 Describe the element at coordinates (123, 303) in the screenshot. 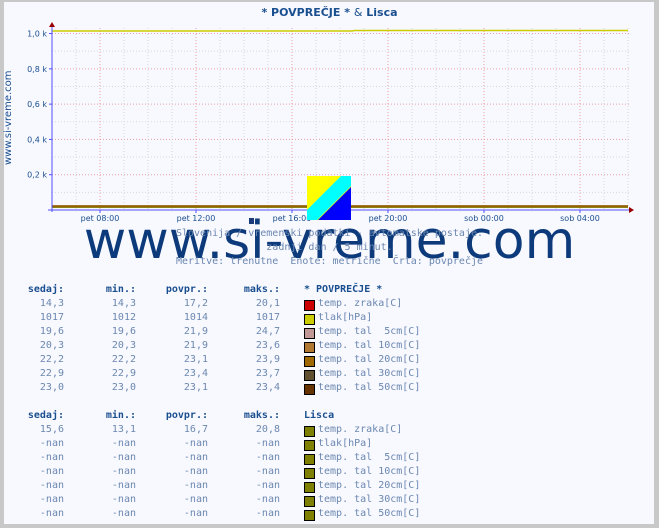

I see `value-min: 14,3` at that location.